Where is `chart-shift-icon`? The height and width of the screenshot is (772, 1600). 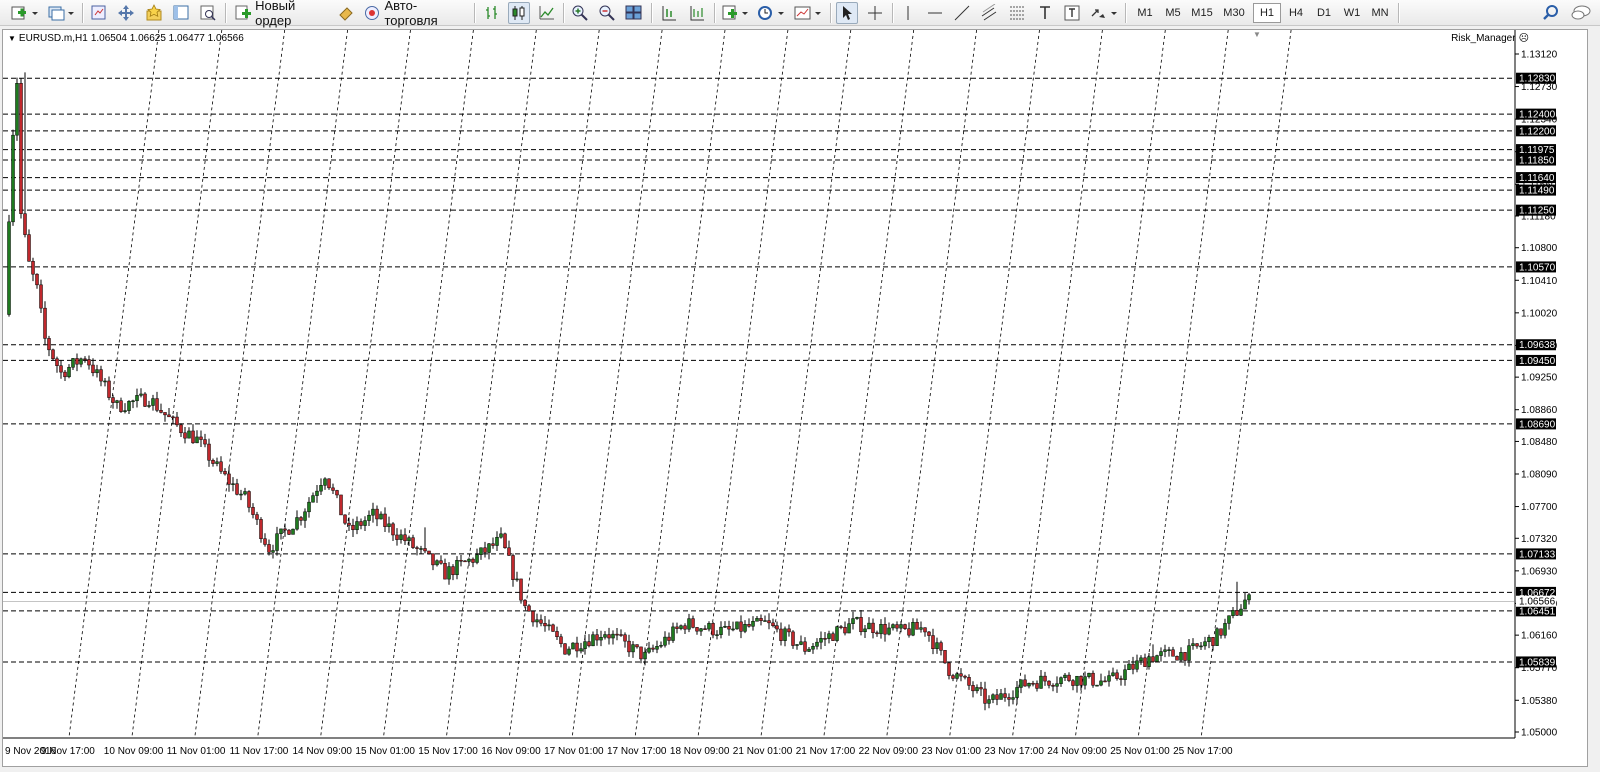 chart-shift-icon is located at coordinates (697, 13).